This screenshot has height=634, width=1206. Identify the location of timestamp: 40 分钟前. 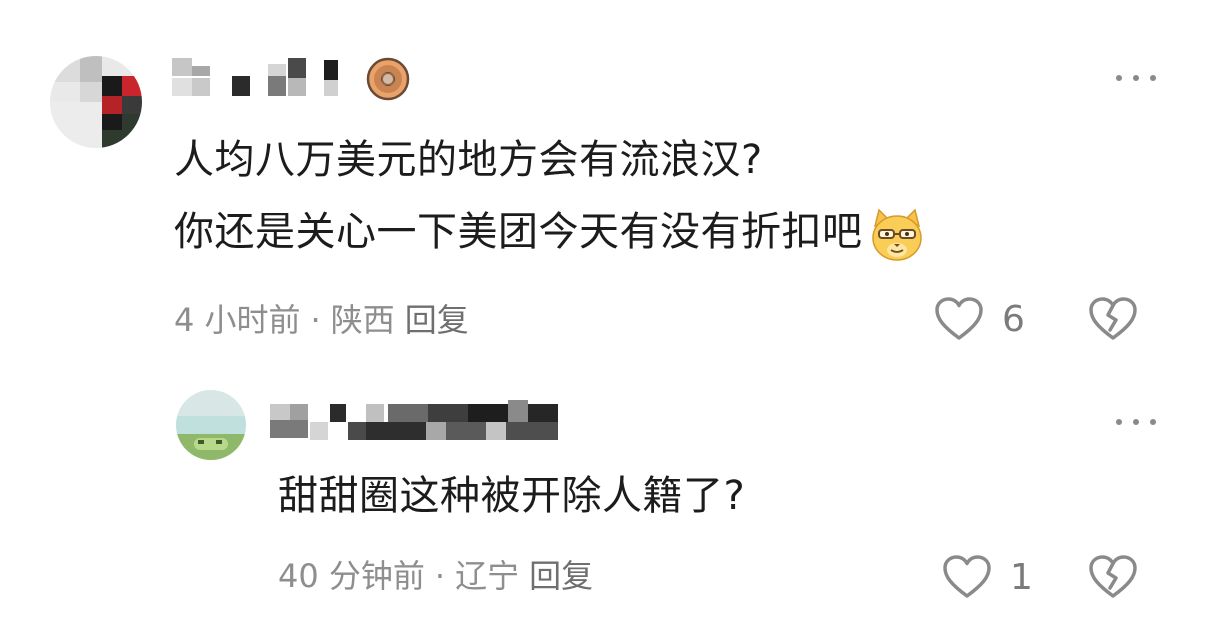
(351, 576).